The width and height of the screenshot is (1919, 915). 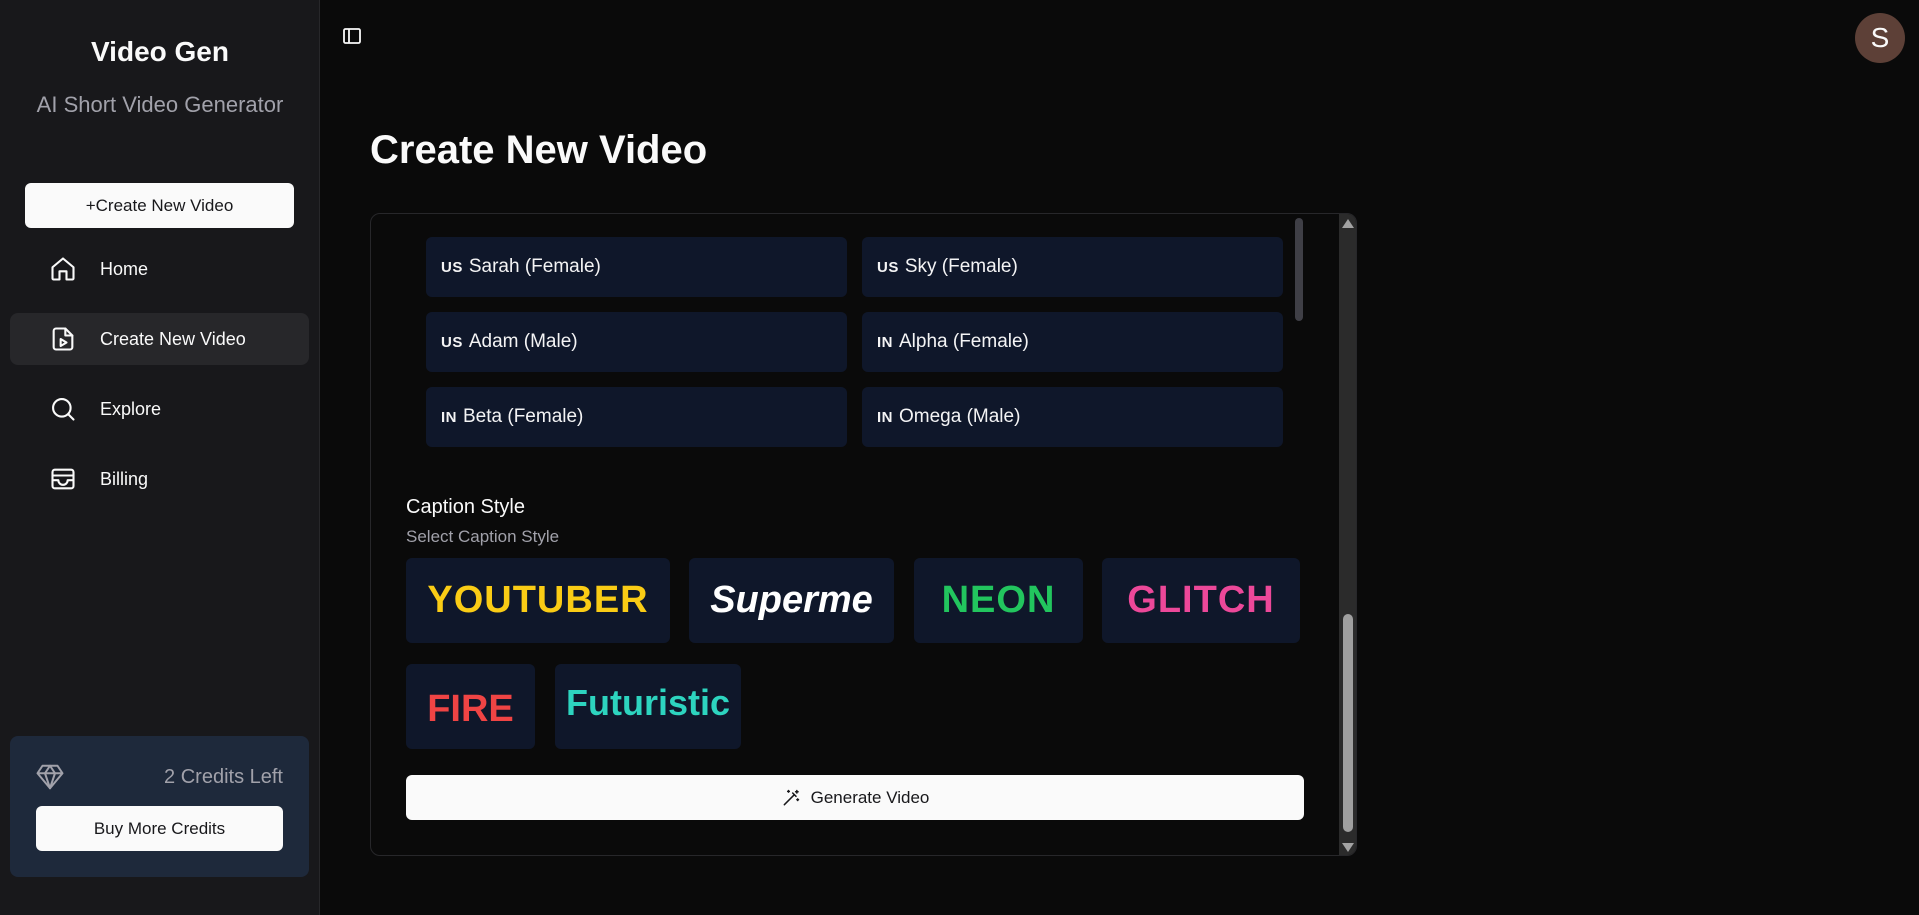 I want to click on sidebar-item-label: Explore, so click(x=131, y=408).